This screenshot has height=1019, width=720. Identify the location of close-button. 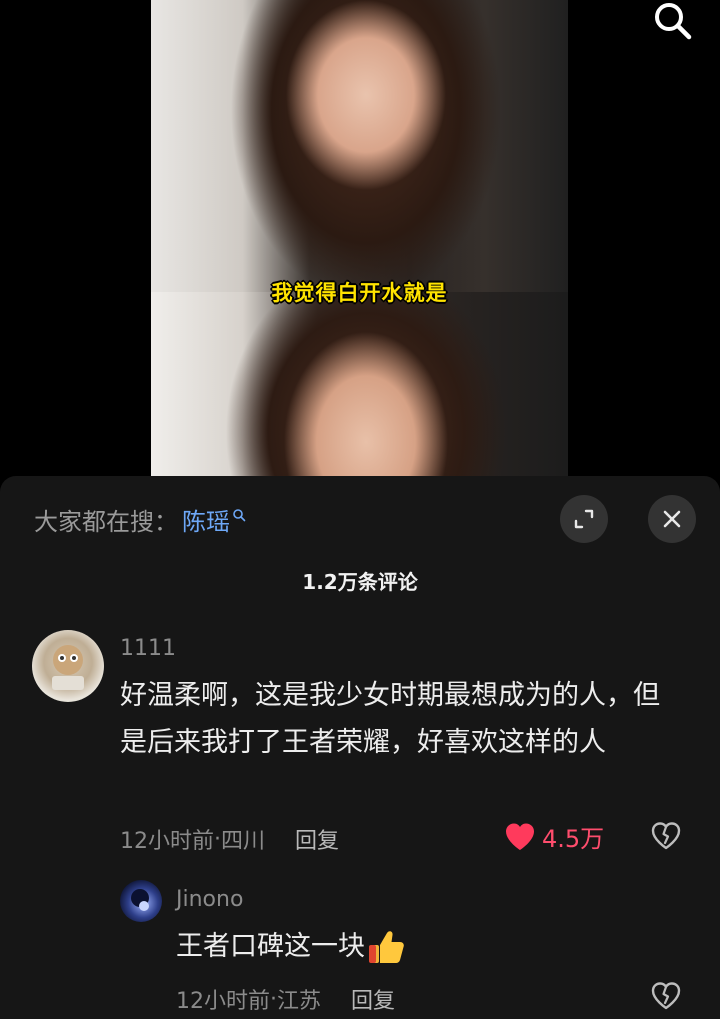
(672, 519).